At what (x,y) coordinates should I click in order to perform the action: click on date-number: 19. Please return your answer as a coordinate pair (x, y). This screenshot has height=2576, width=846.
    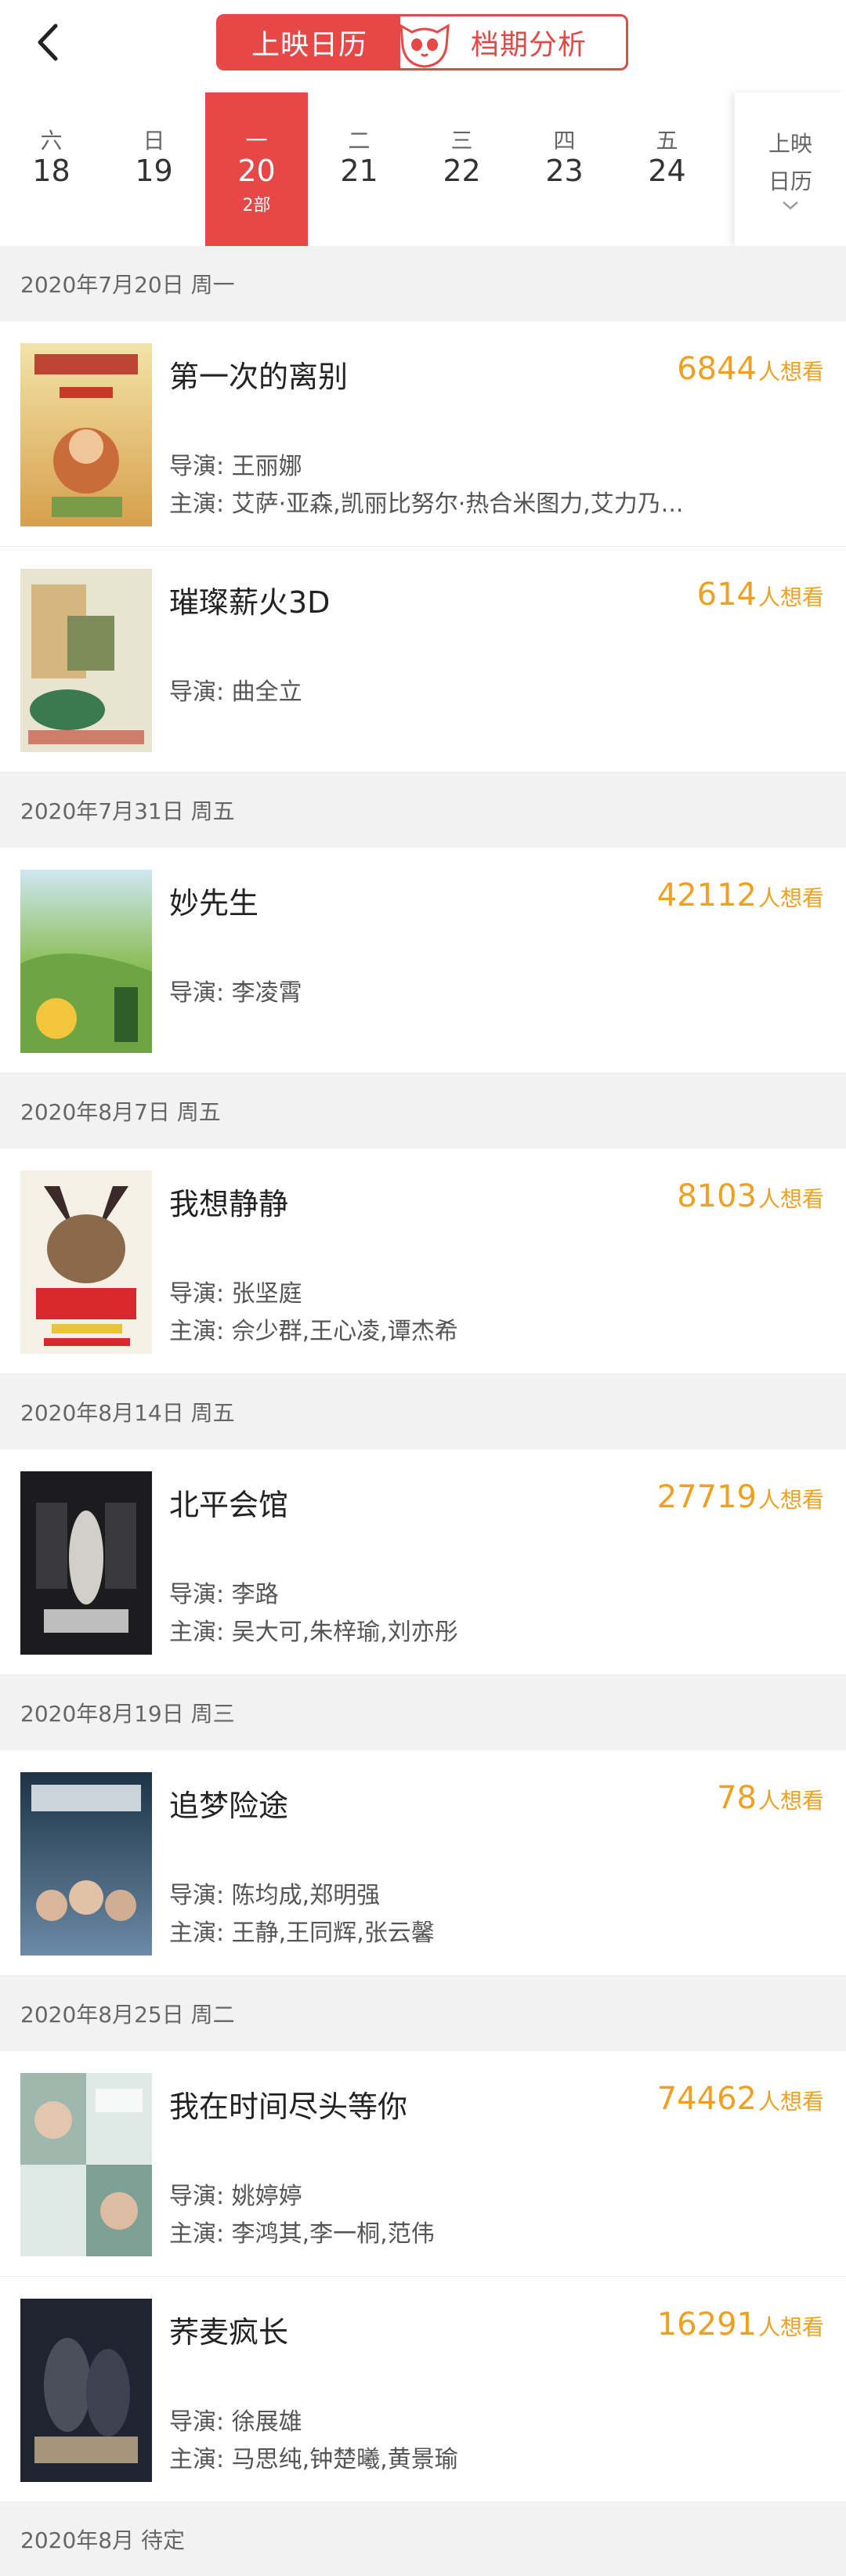
    Looking at the image, I should click on (154, 171).